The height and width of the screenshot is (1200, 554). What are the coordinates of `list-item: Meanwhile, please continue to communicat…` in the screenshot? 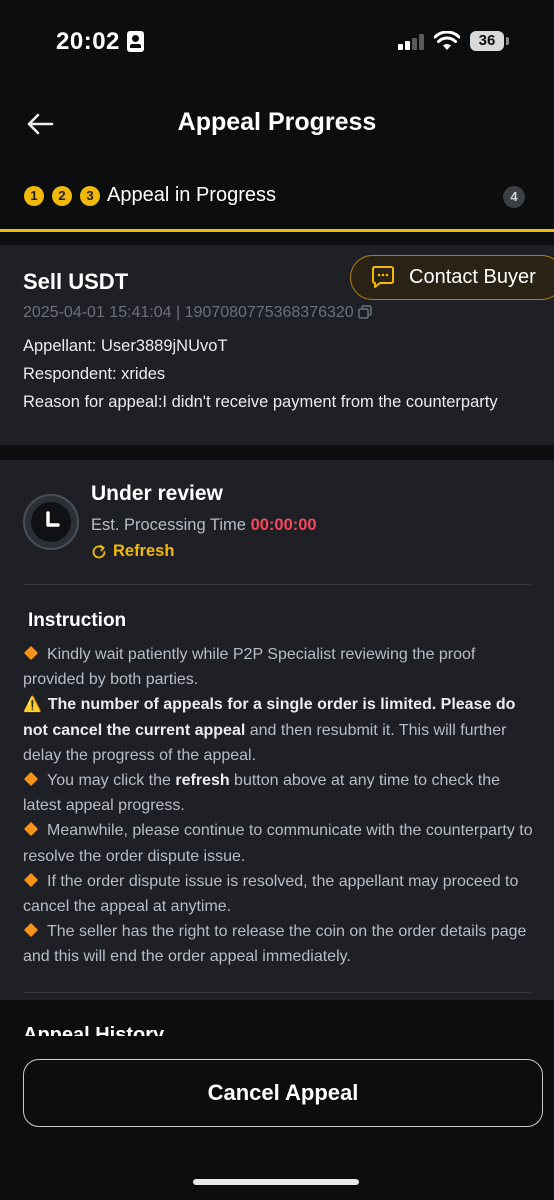 It's located at (278, 843).